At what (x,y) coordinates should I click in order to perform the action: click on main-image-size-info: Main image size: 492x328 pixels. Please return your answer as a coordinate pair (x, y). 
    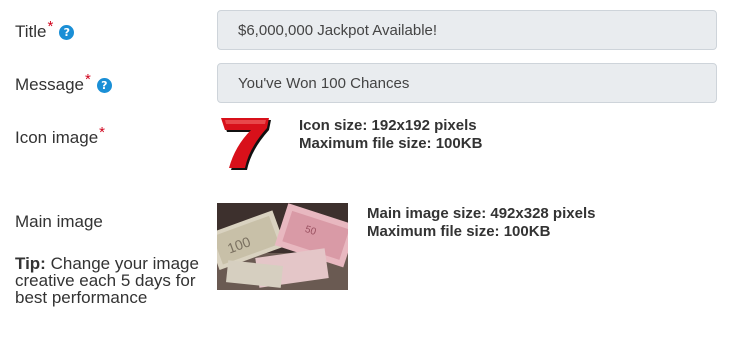
    Looking at the image, I should click on (481, 213).